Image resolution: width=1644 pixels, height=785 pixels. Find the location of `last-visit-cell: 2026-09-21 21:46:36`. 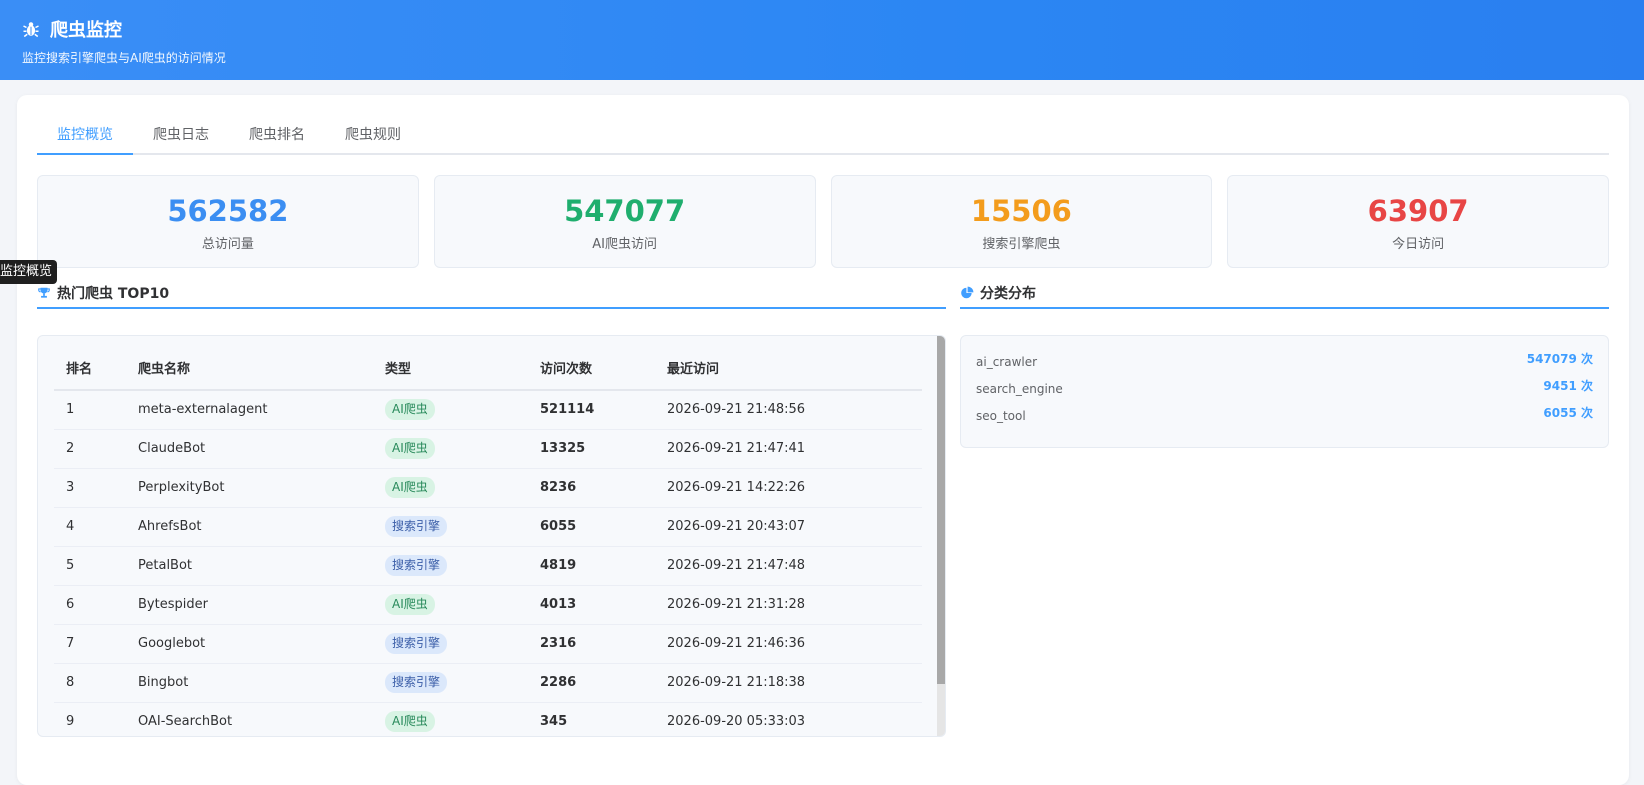

last-visit-cell: 2026-09-21 21:46:36 is located at coordinates (794, 644).